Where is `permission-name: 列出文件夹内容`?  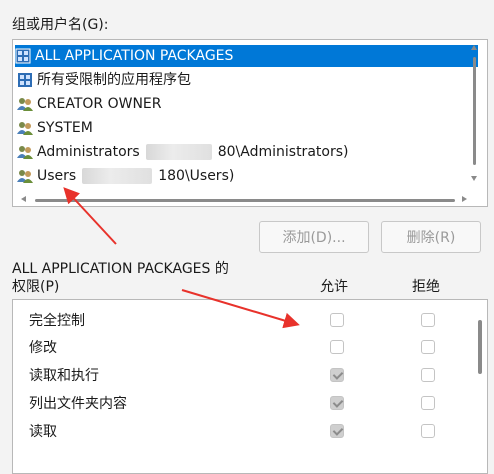 permission-name: 列出文件夹内容 is located at coordinates (78, 404).